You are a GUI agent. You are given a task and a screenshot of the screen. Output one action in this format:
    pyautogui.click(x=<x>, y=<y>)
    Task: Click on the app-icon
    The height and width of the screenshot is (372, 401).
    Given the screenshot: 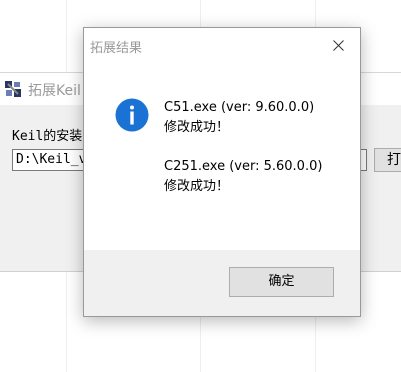 What is the action you would take?
    pyautogui.click(x=13, y=89)
    